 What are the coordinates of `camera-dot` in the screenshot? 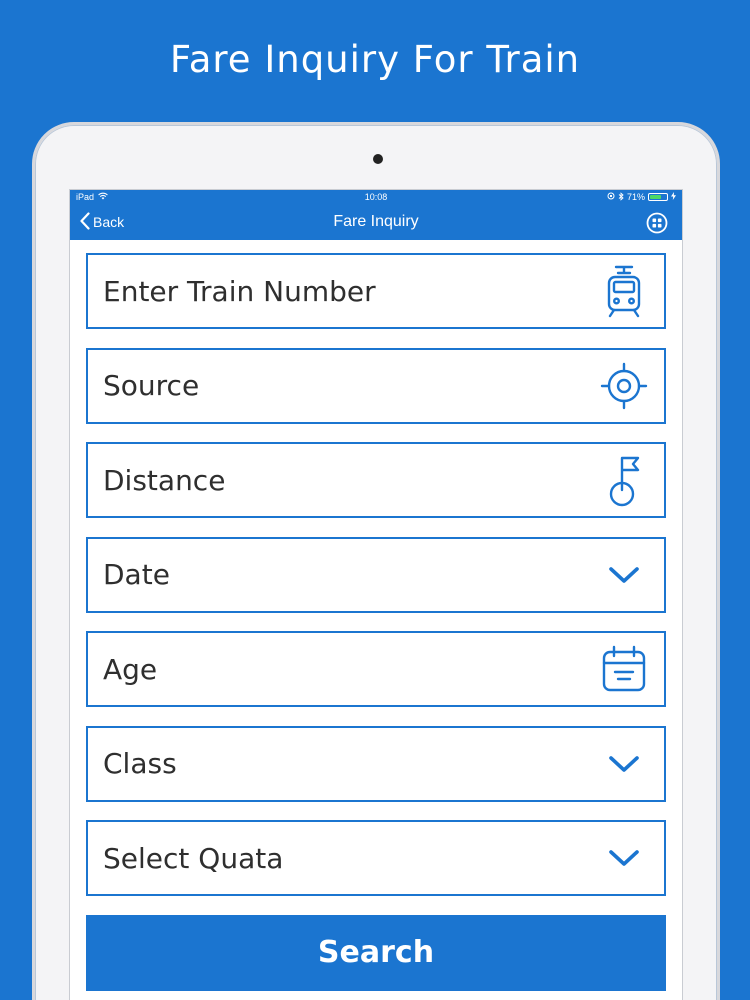 It's located at (378, 159).